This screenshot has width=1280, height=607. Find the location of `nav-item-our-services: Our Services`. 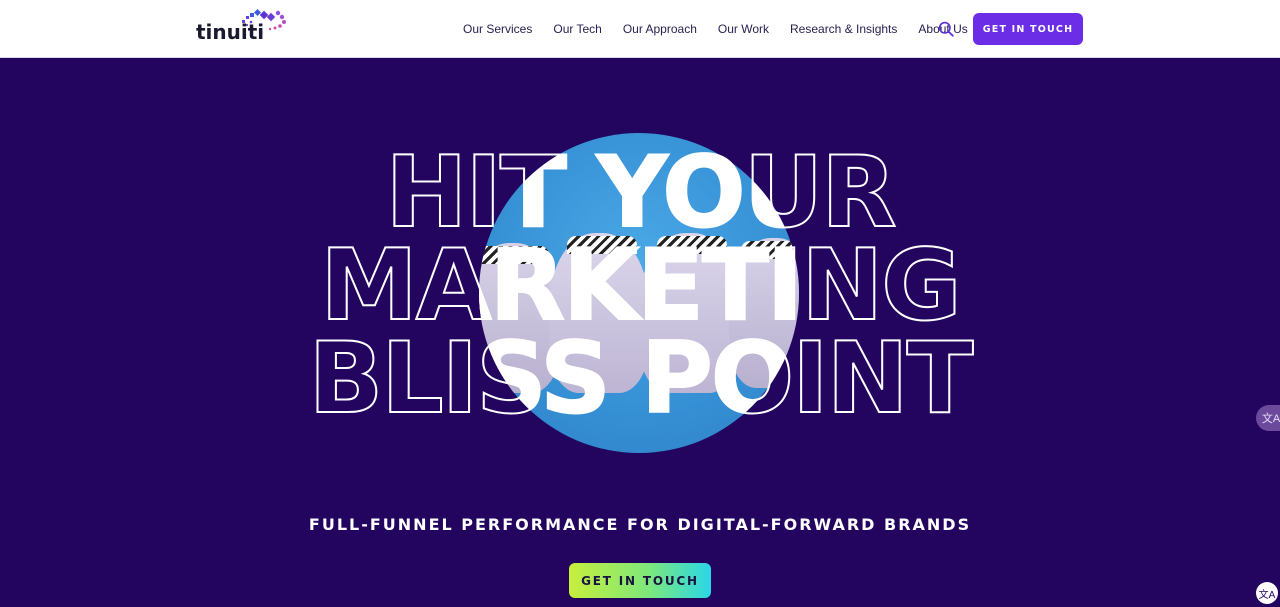

nav-item-our-services: Our Services is located at coordinates (497, 29).